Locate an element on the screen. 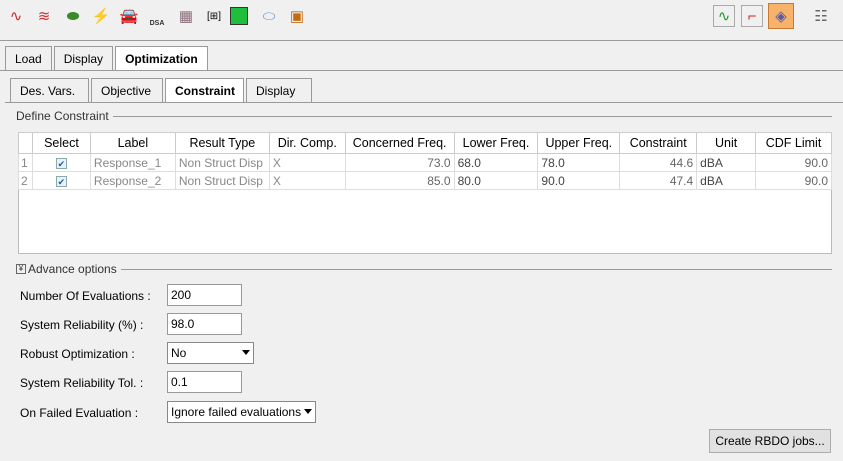  tab-sub-display: Display is located at coordinates (279, 90).